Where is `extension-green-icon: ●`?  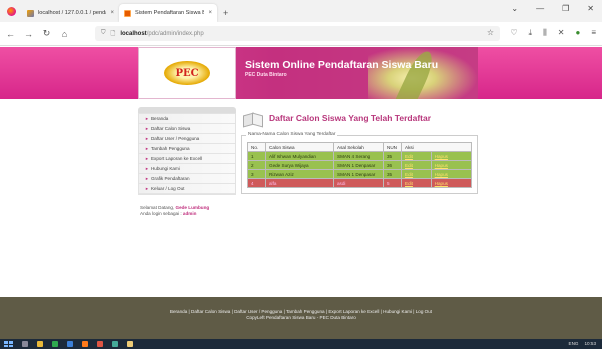 extension-green-icon: ● is located at coordinates (577, 33).